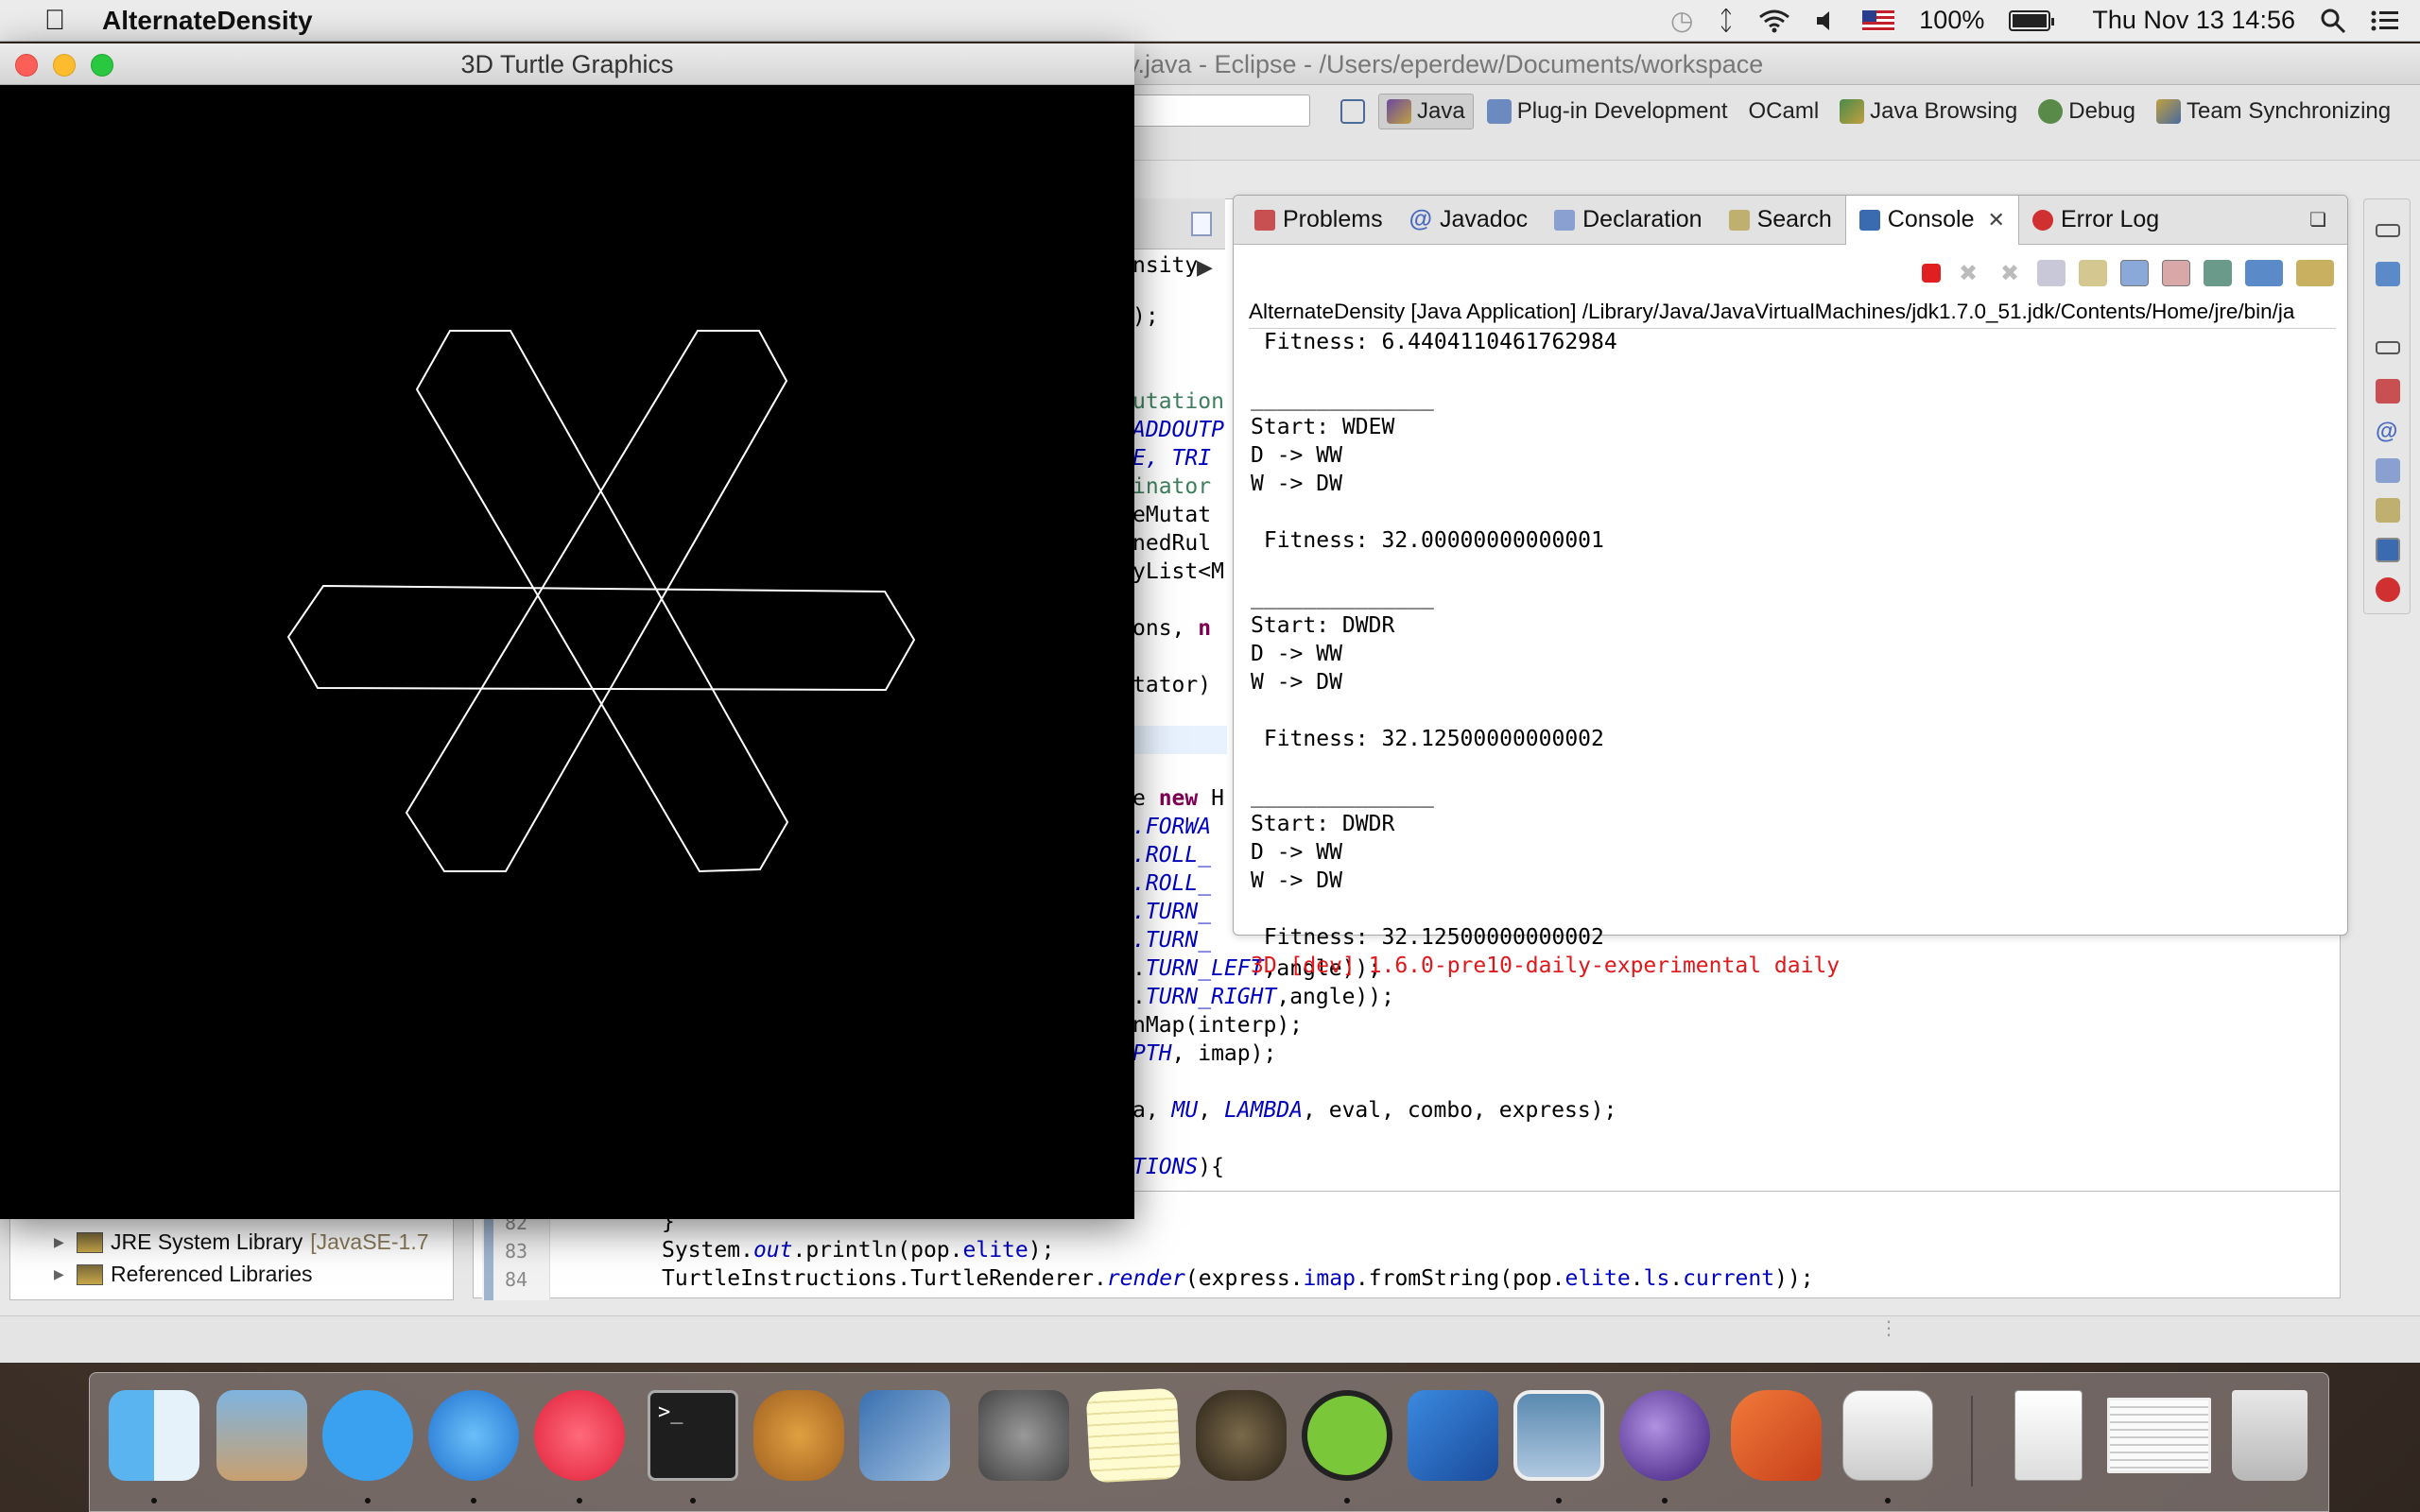 This screenshot has width=2420, height=1512. Describe the element at coordinates (2176, 273) in the screenshot. I see `show-on-stderr-icon` at that location.